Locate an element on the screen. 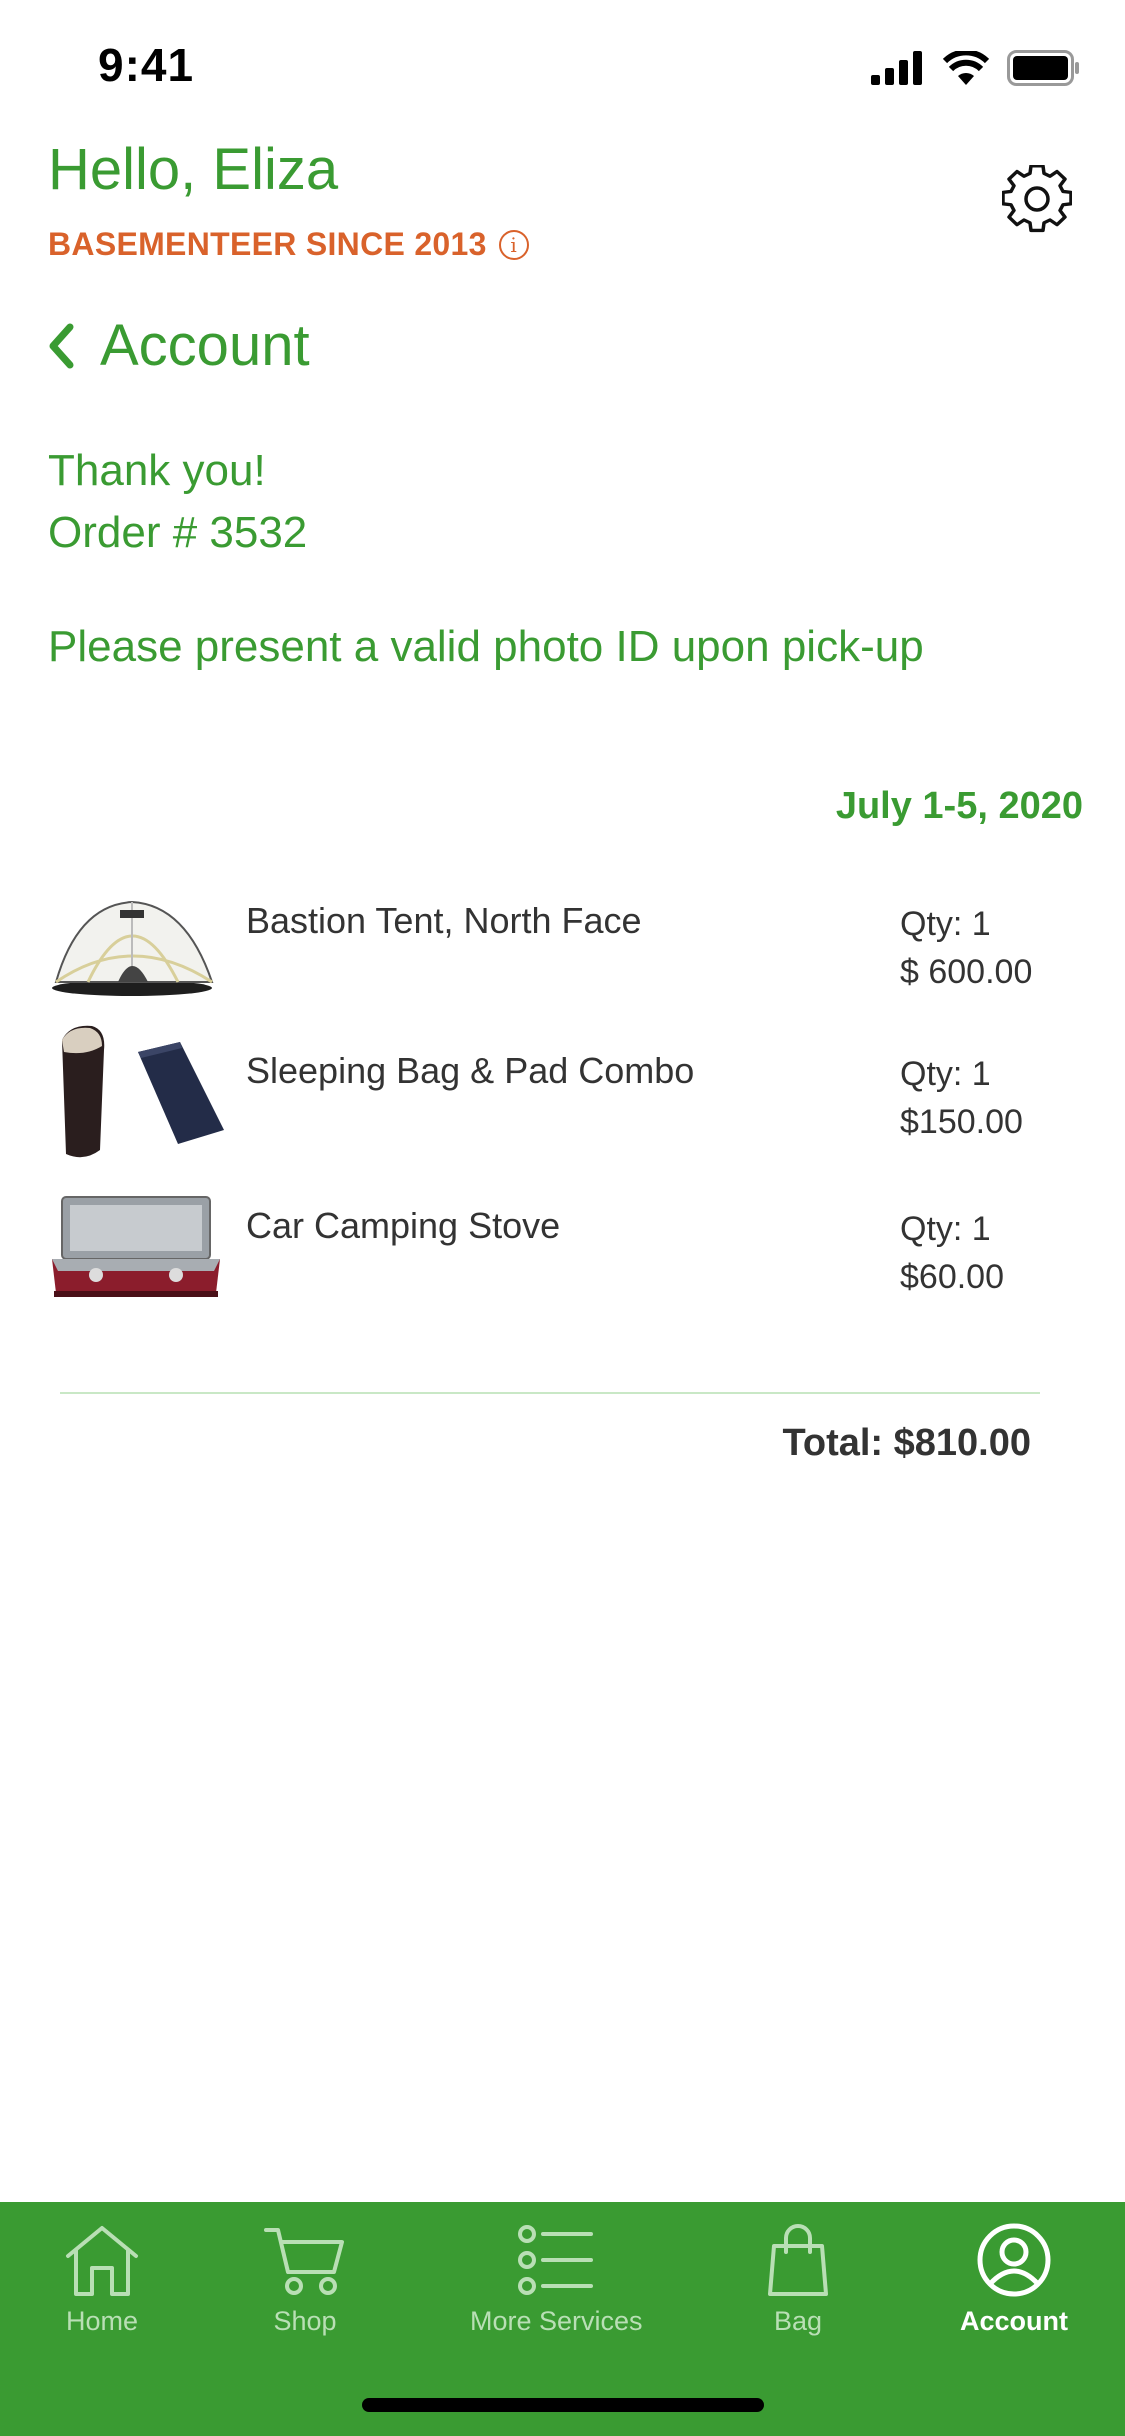 The image size is (1125, 2436). back-button: Account is located at coordinates (179, 345).